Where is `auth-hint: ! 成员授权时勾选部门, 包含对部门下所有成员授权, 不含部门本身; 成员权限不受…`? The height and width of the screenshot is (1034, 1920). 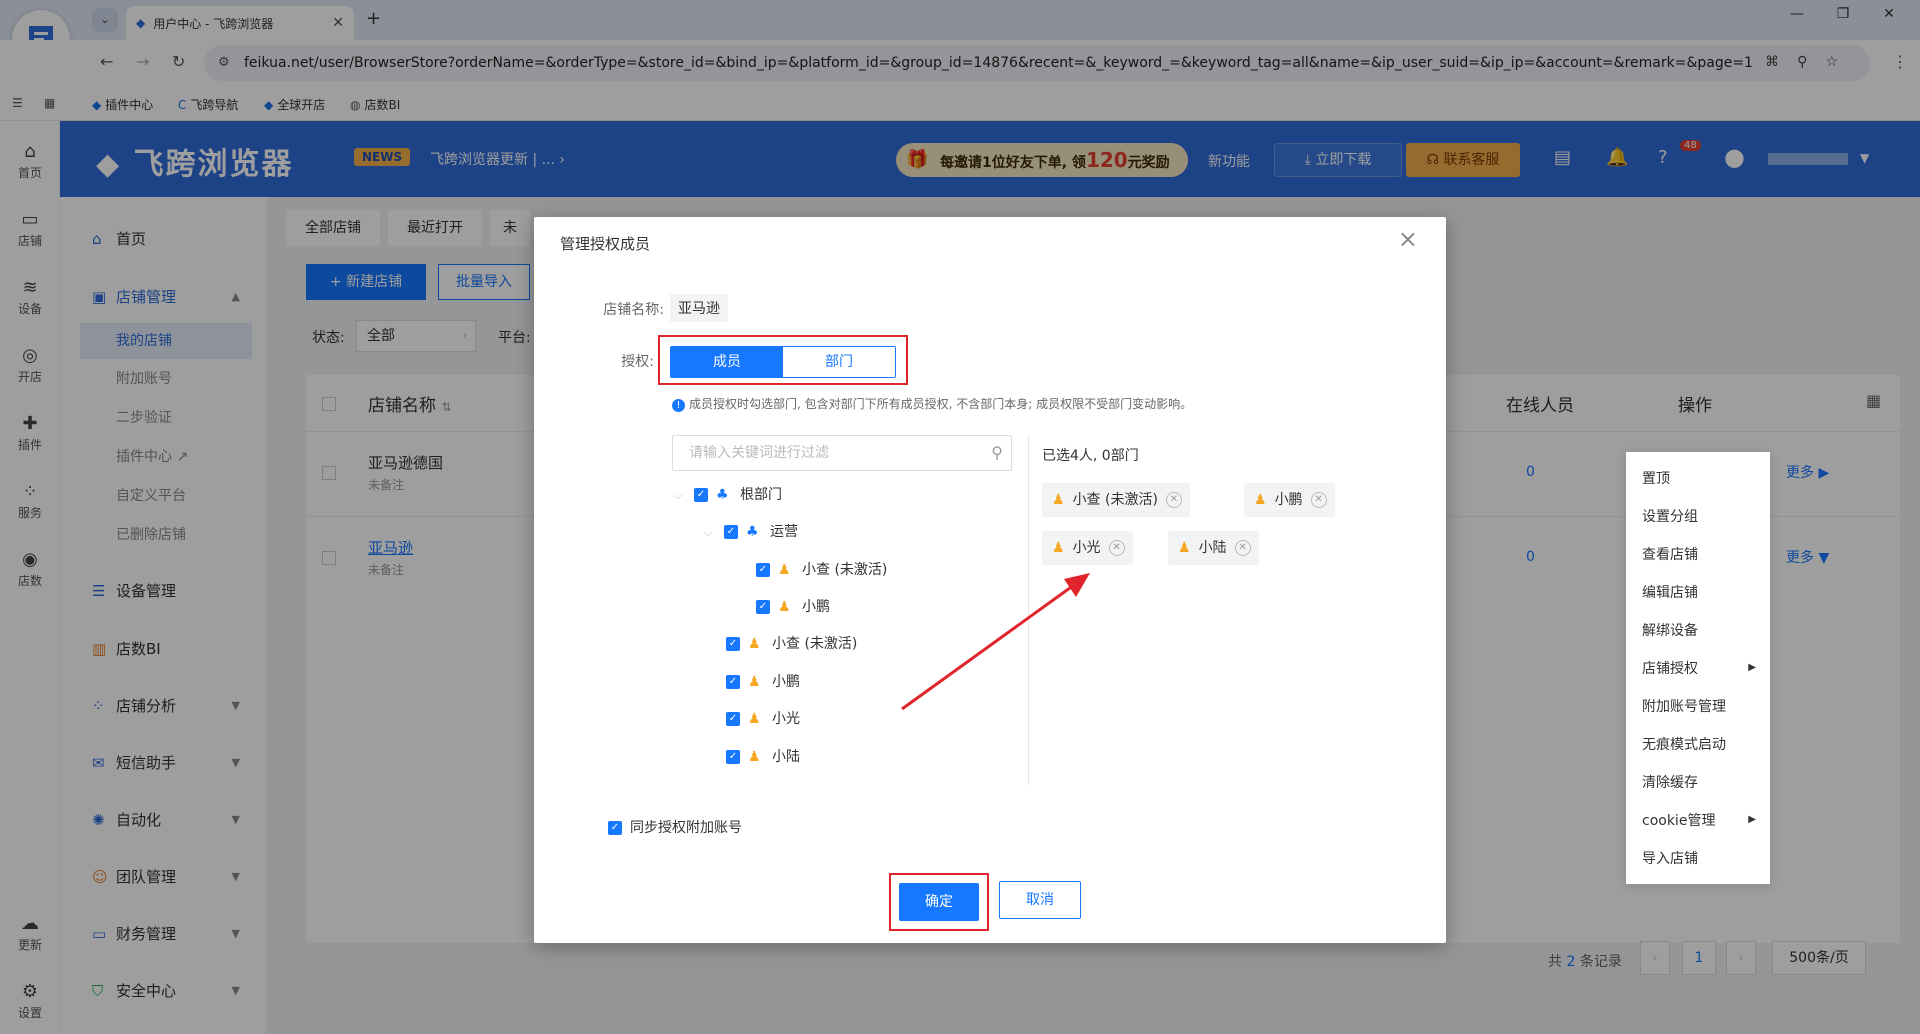 auth-hint: ! 成员授权时勾选部门, 包含对部门下所有成员授权, 不含部门本身; 成员权限不受… is located at coordinates (932, 403).